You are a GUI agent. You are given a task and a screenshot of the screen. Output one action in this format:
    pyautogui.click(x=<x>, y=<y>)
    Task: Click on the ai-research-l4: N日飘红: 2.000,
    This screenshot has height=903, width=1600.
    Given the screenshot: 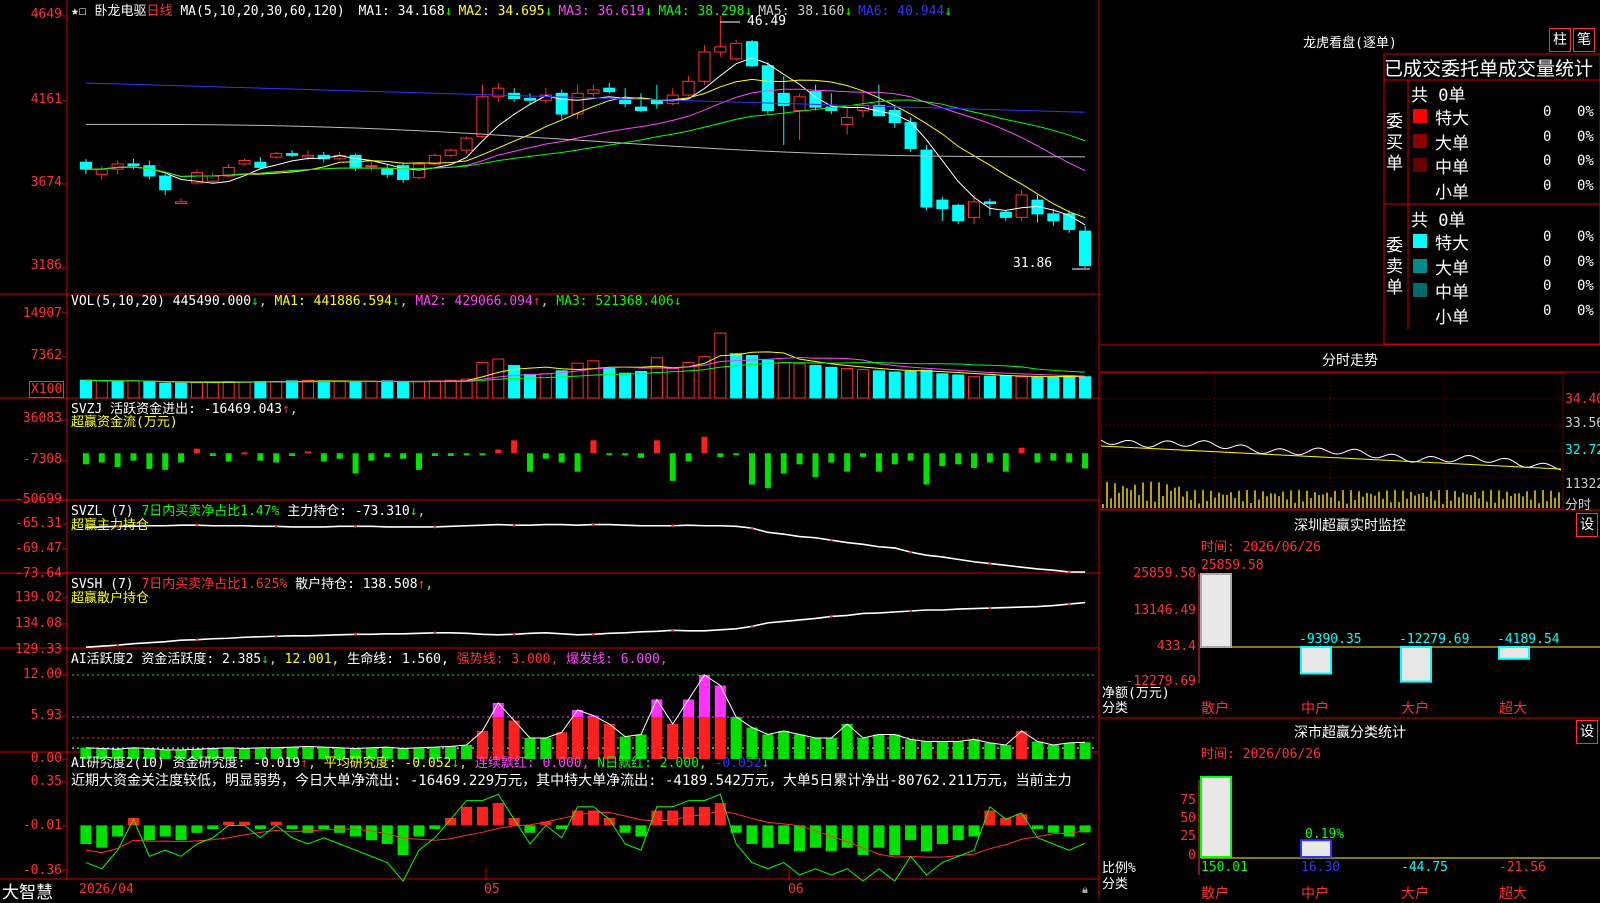 What is the action you would take?
    pyautogui.click(x=652, y=763)
    